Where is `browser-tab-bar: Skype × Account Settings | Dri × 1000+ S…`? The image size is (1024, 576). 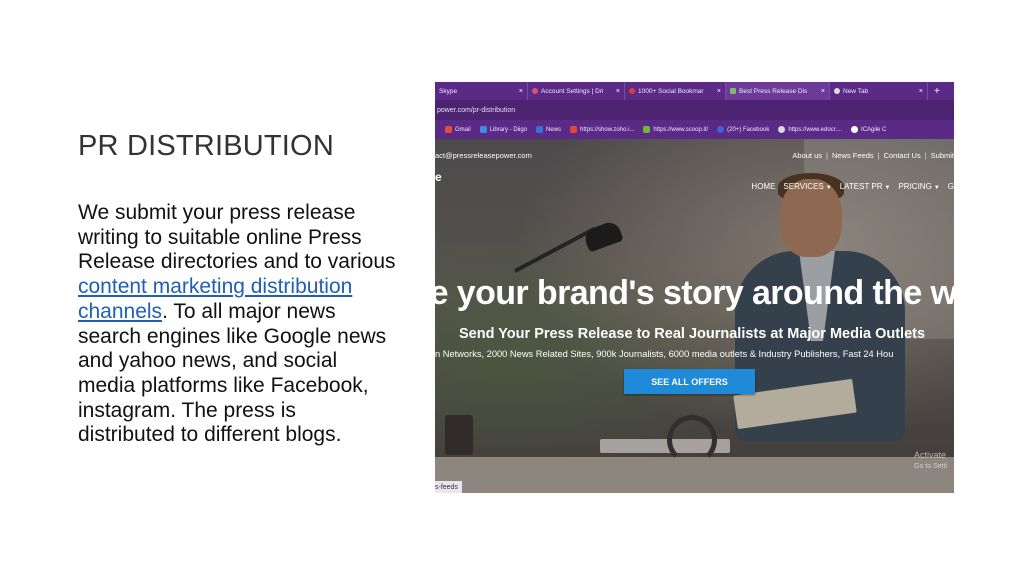 browser-tab-bar: Skype × Account Settings | Dri × 1000+ S… is located at coordinates (694, 91).